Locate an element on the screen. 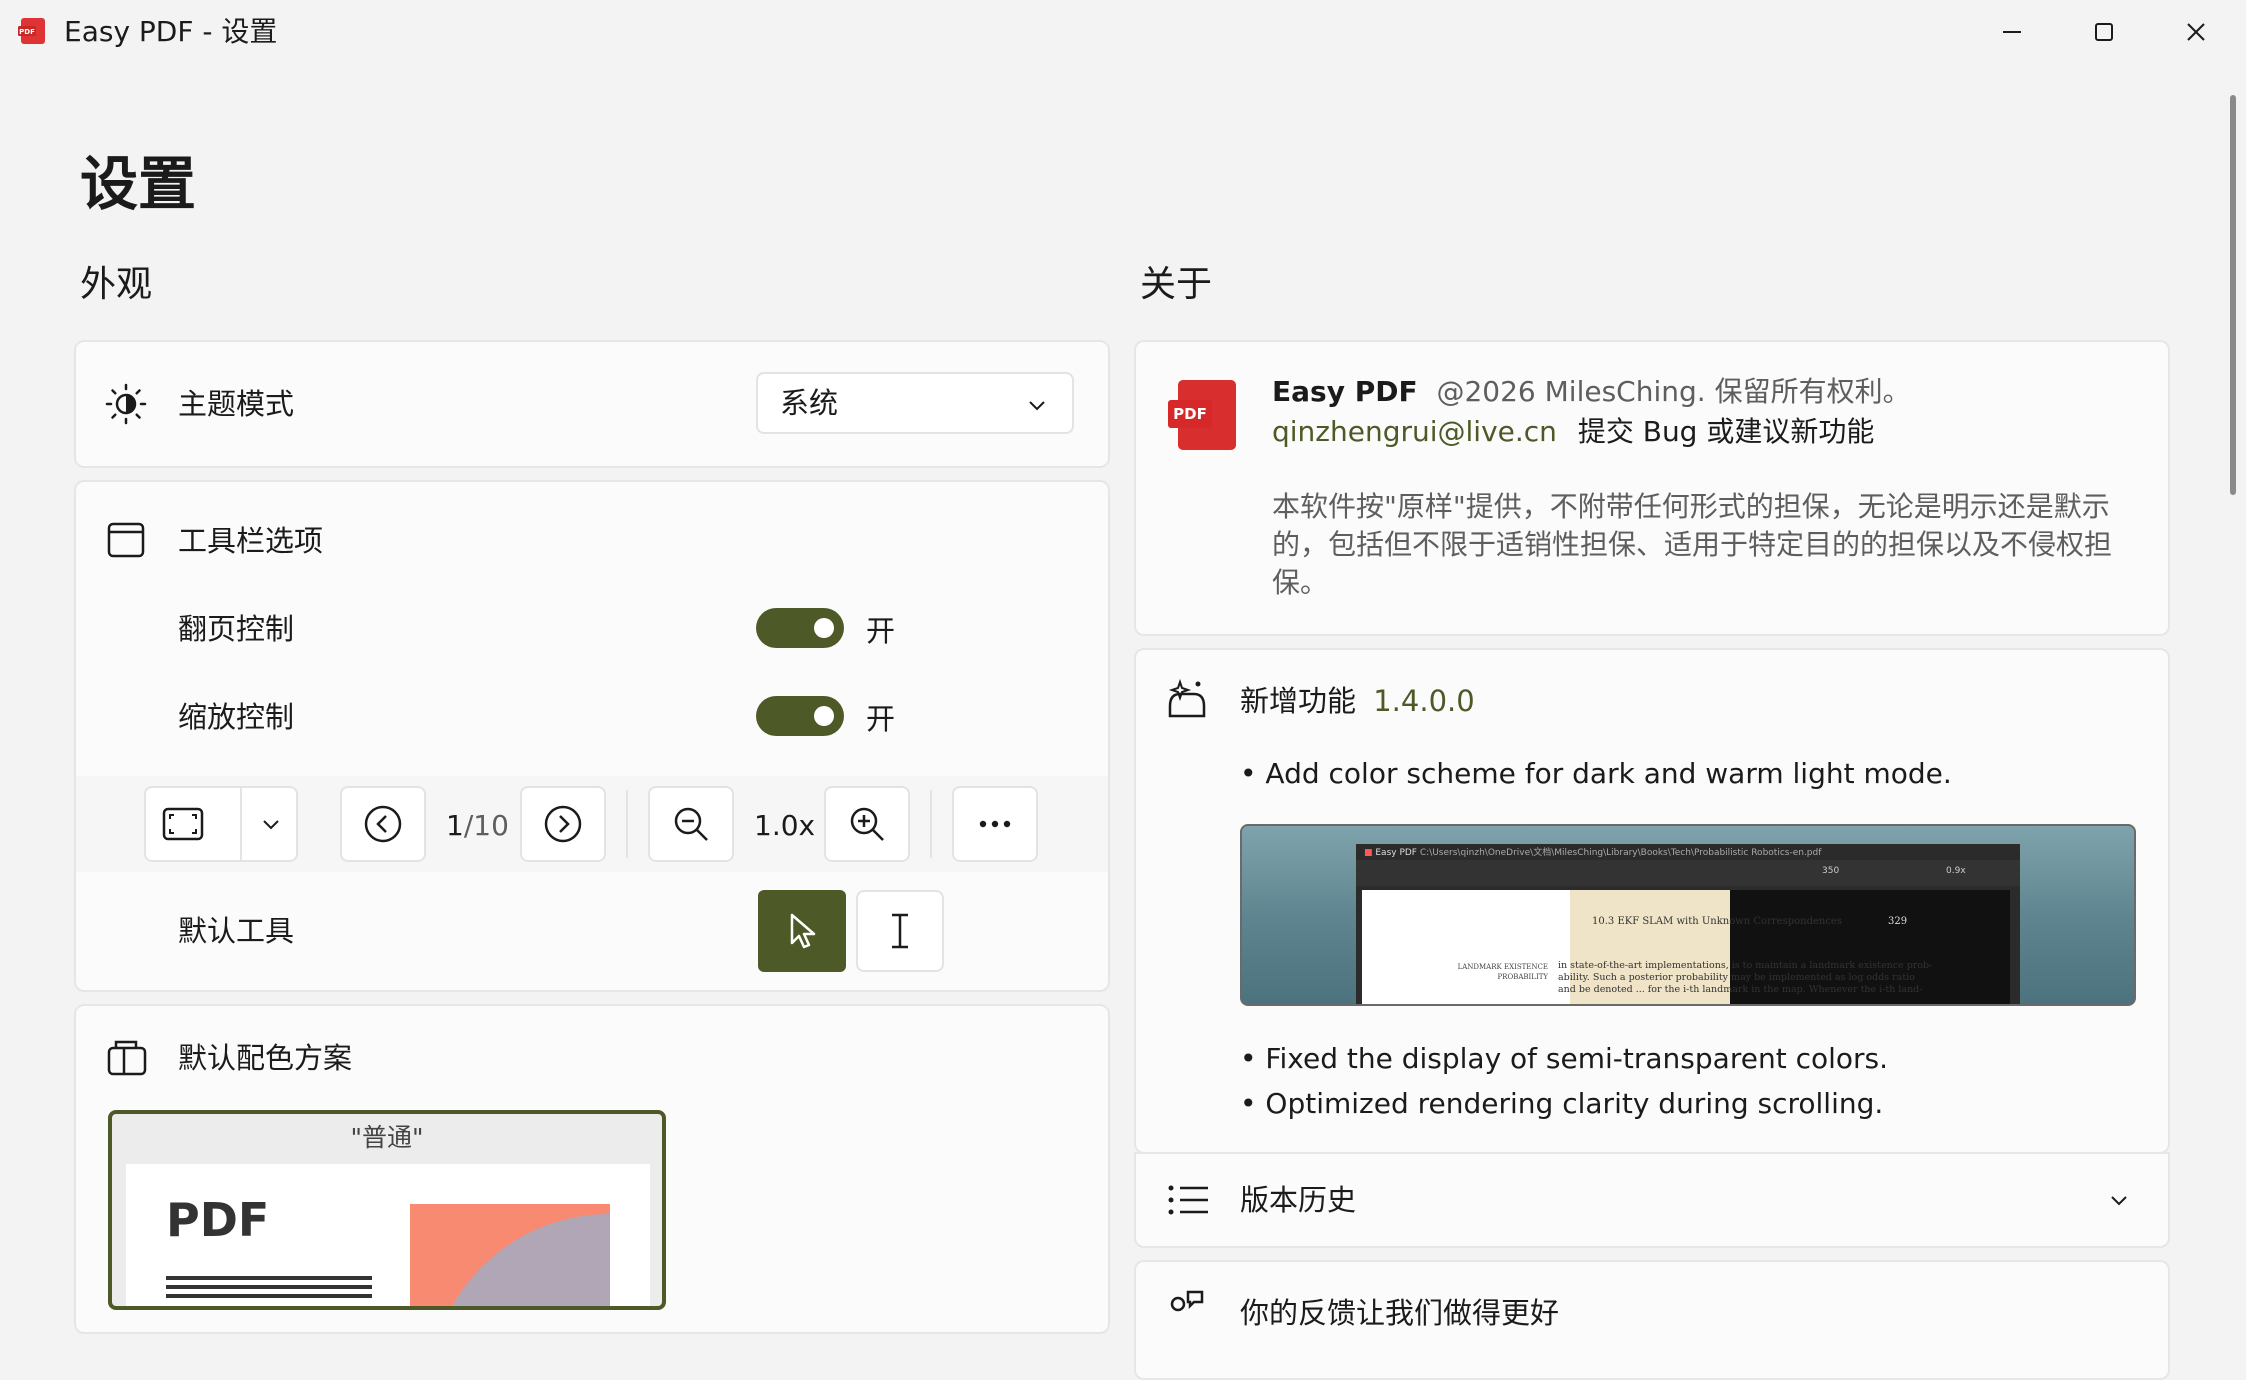 The image size is (2246, 1380). preview-shape is located at coordinates (510, 1255).